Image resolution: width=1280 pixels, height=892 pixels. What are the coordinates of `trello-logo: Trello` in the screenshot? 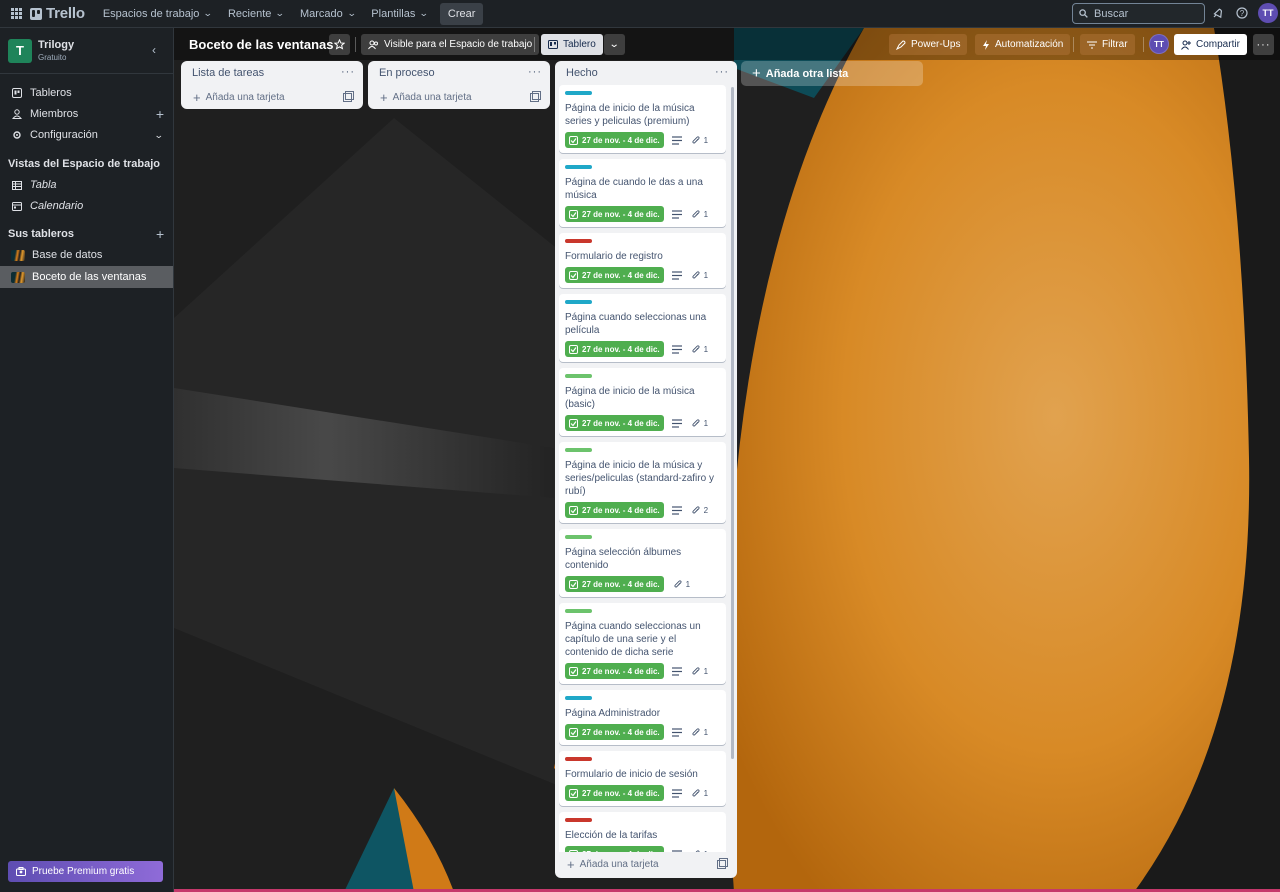 It's located at (57, 13).